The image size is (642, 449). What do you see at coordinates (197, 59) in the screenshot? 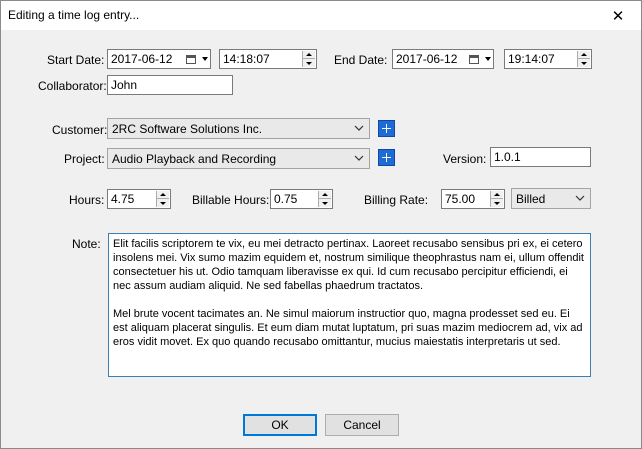
I see `start-date-dropdown` at bounding box center [197, 59].